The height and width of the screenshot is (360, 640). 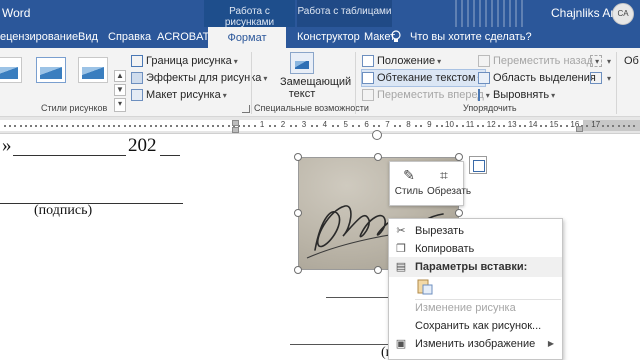 I want to click on mini-crop-label: Обрезать, so click(x=449, y=191).